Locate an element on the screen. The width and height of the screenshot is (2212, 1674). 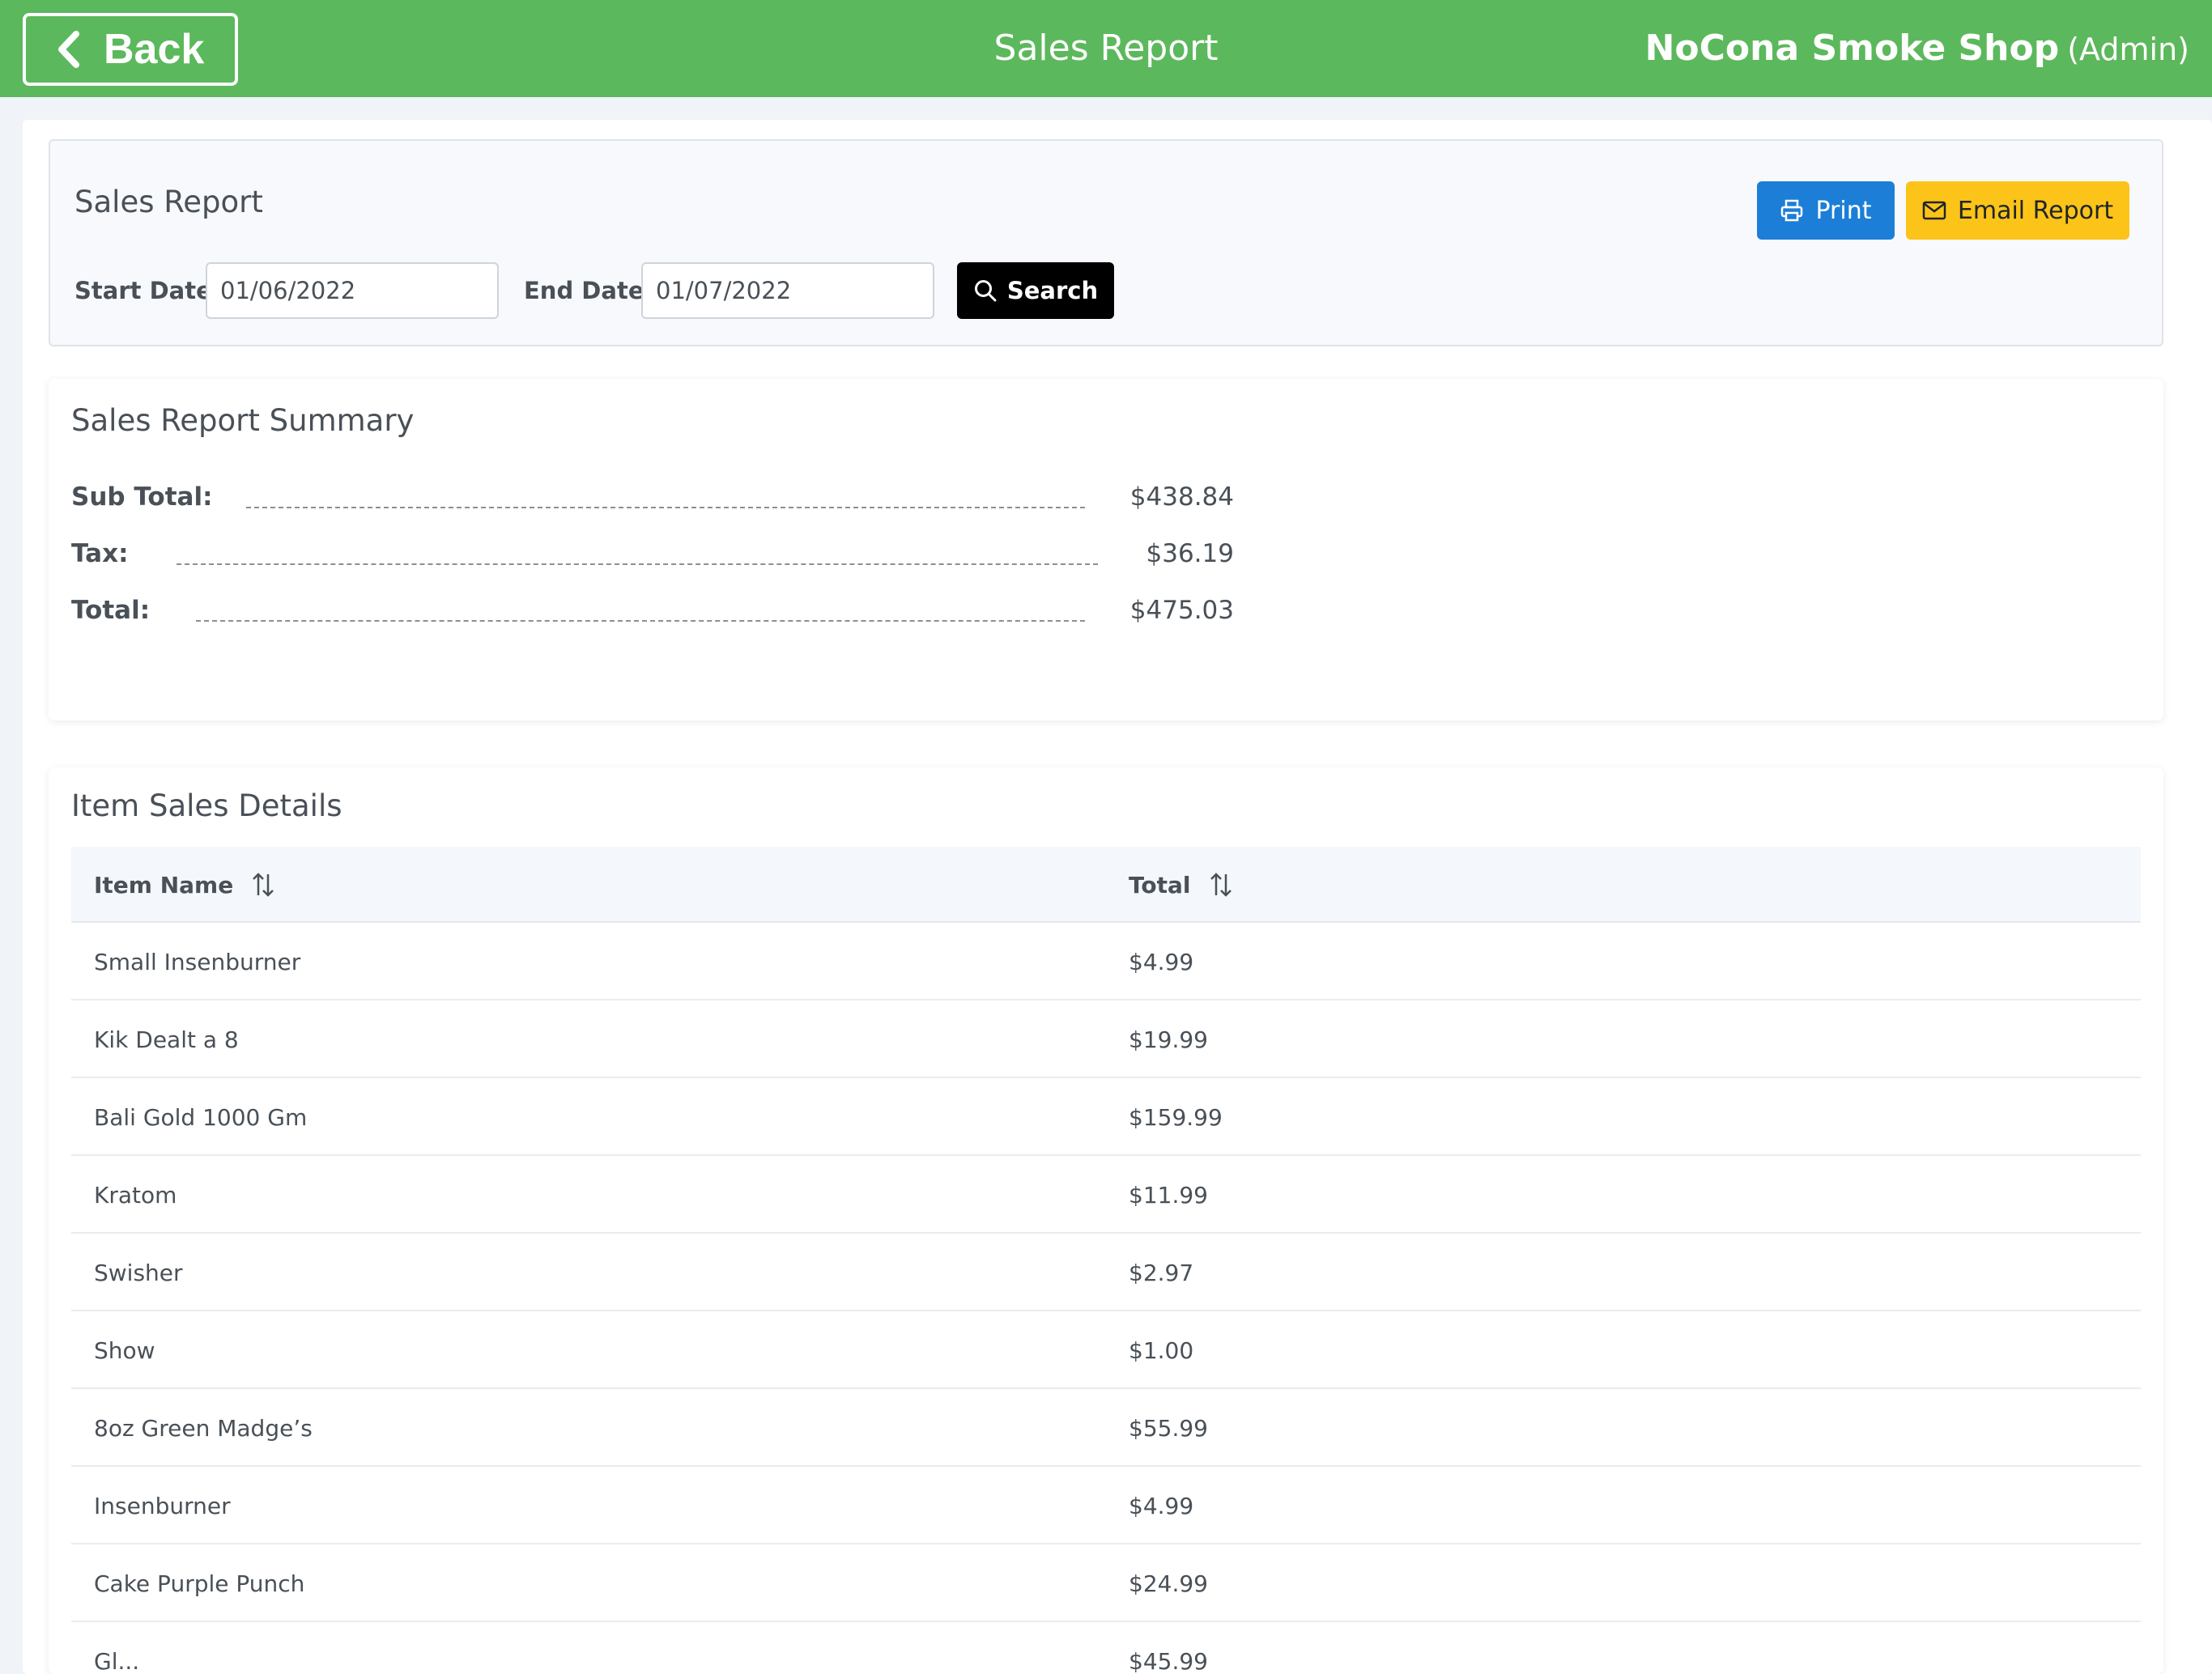
summary-title: Sales Report Summary is located at coordinates (243, 420).